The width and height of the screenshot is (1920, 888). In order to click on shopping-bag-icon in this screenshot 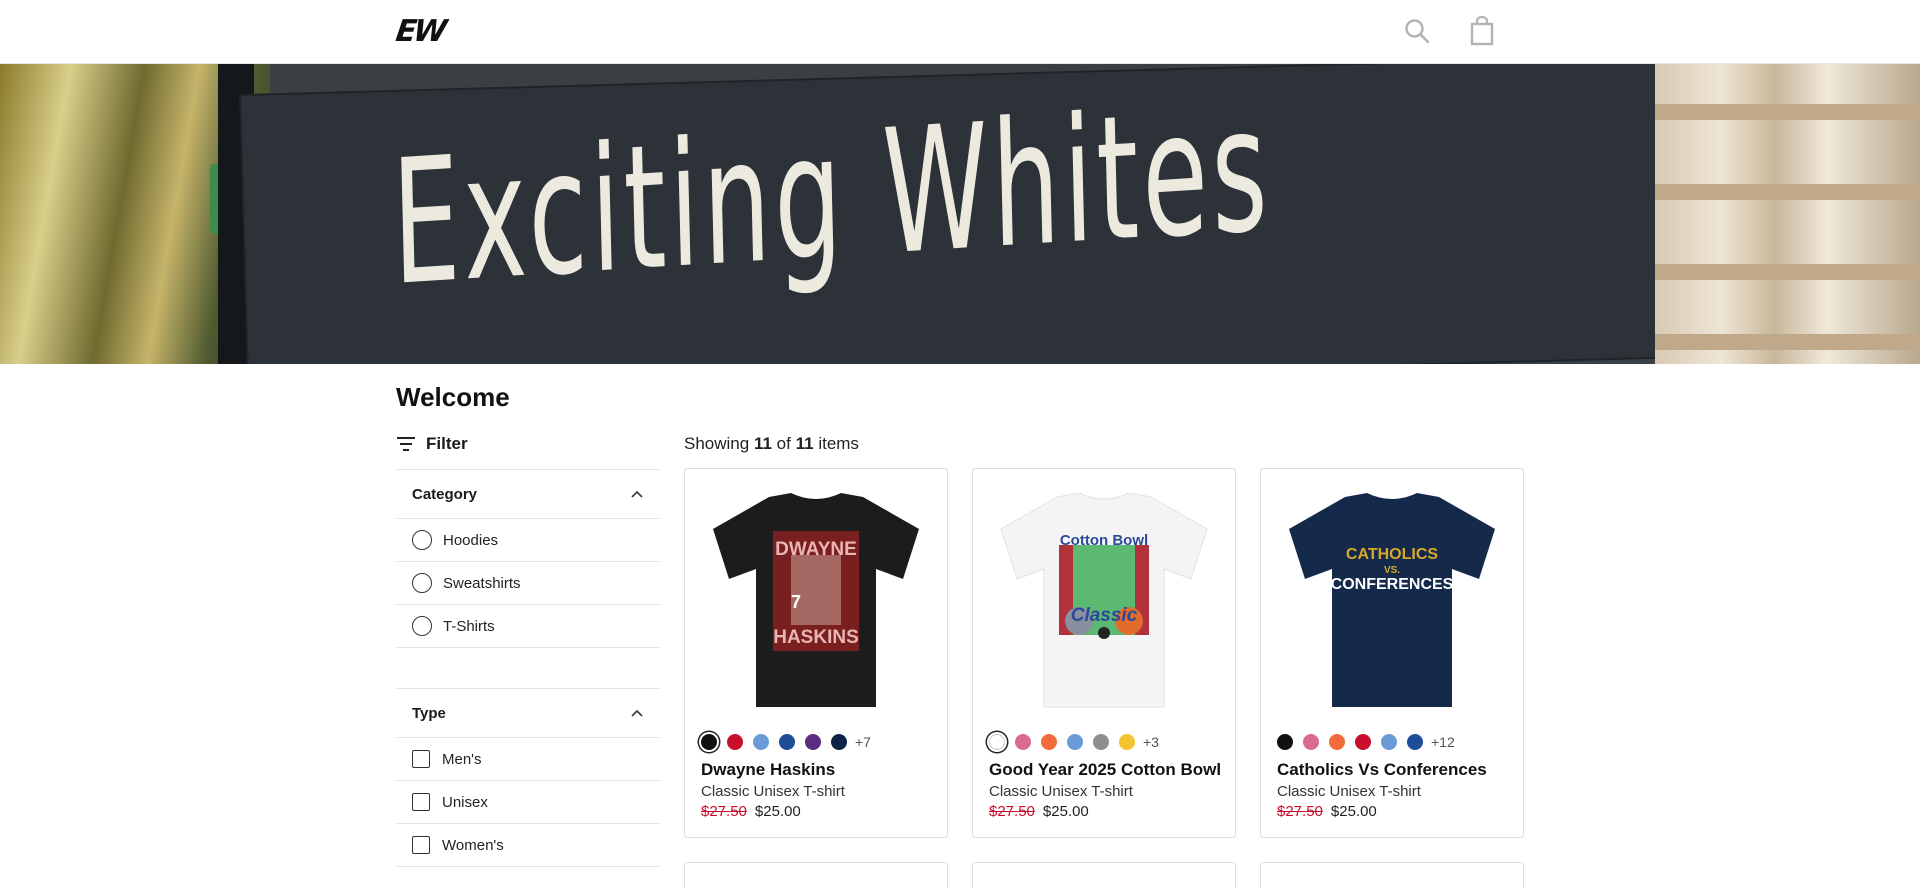, I will do `click(1482, 30)`.